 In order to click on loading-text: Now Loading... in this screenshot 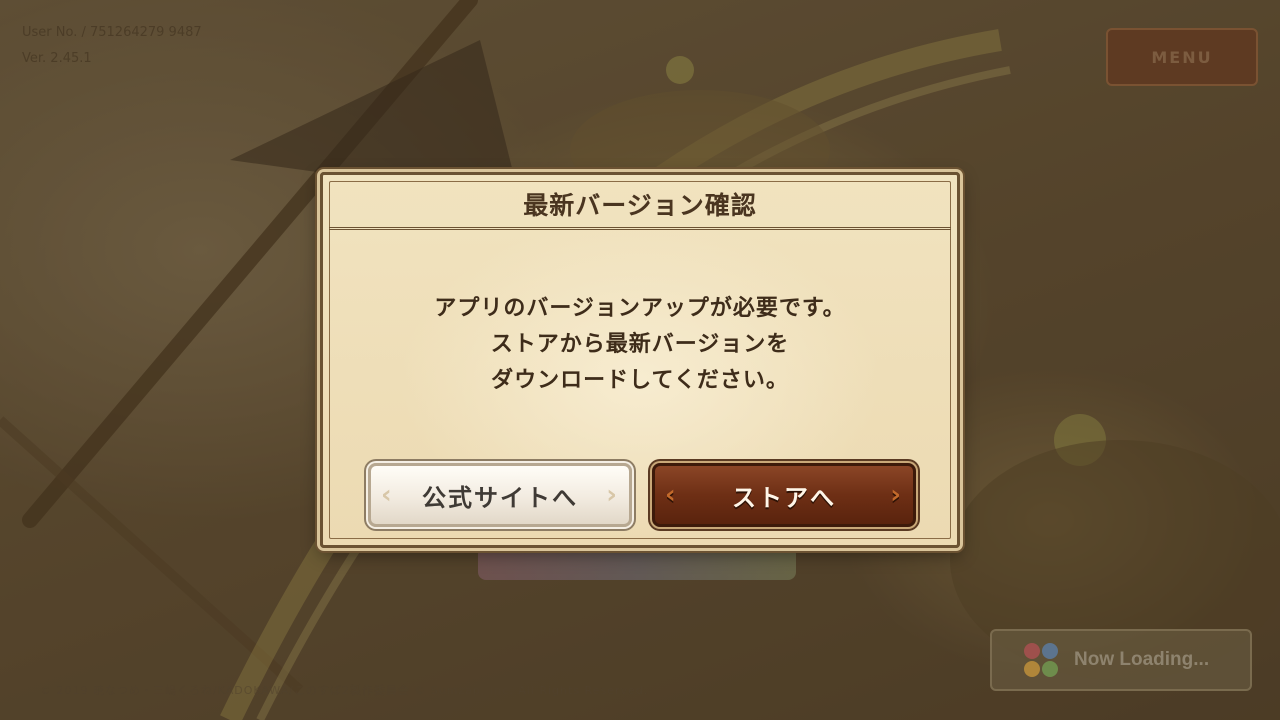, I will do `click(1142, 659)`.